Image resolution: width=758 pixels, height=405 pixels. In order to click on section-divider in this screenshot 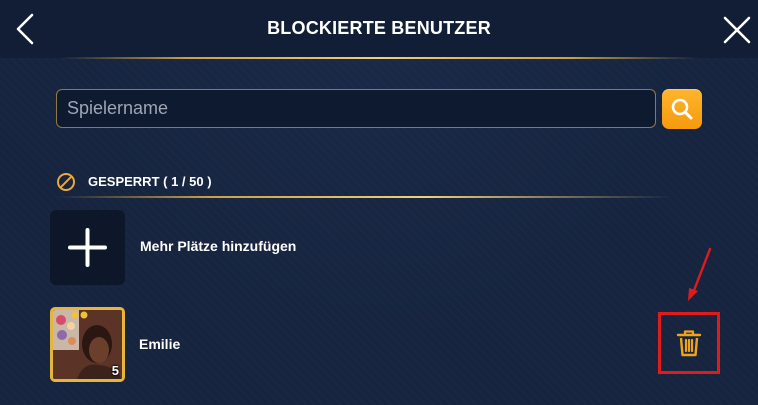, I will do `click(364, 197)`.